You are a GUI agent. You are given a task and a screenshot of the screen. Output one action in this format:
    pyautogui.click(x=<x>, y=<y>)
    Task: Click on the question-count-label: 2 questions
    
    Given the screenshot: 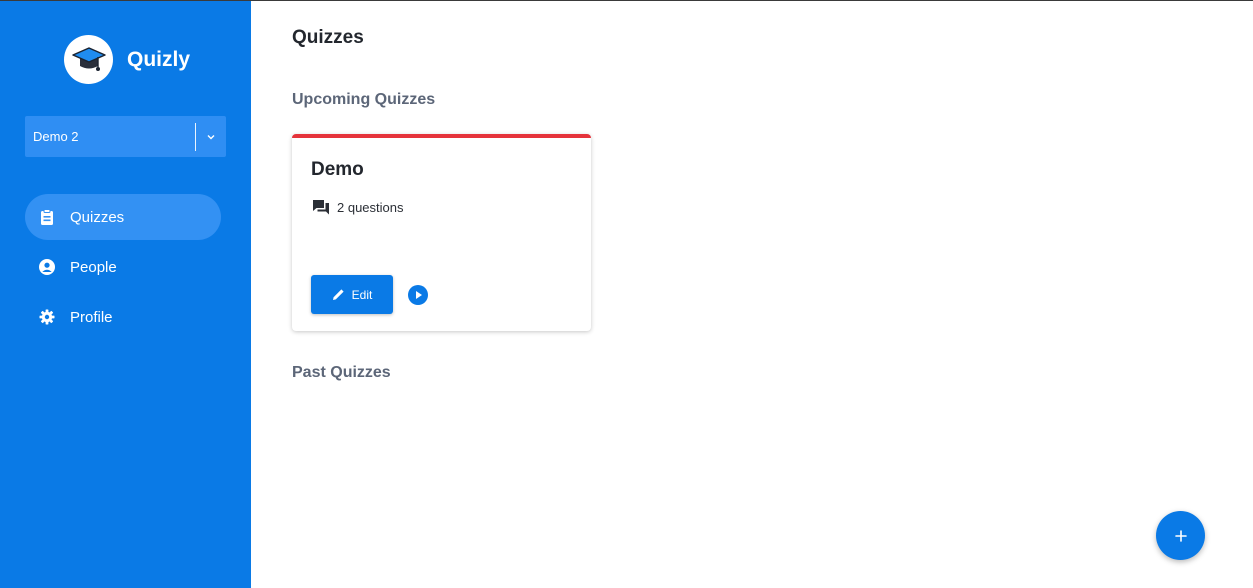 What is the action you would take?
    pyautogui.click(x=370, y=207)
    